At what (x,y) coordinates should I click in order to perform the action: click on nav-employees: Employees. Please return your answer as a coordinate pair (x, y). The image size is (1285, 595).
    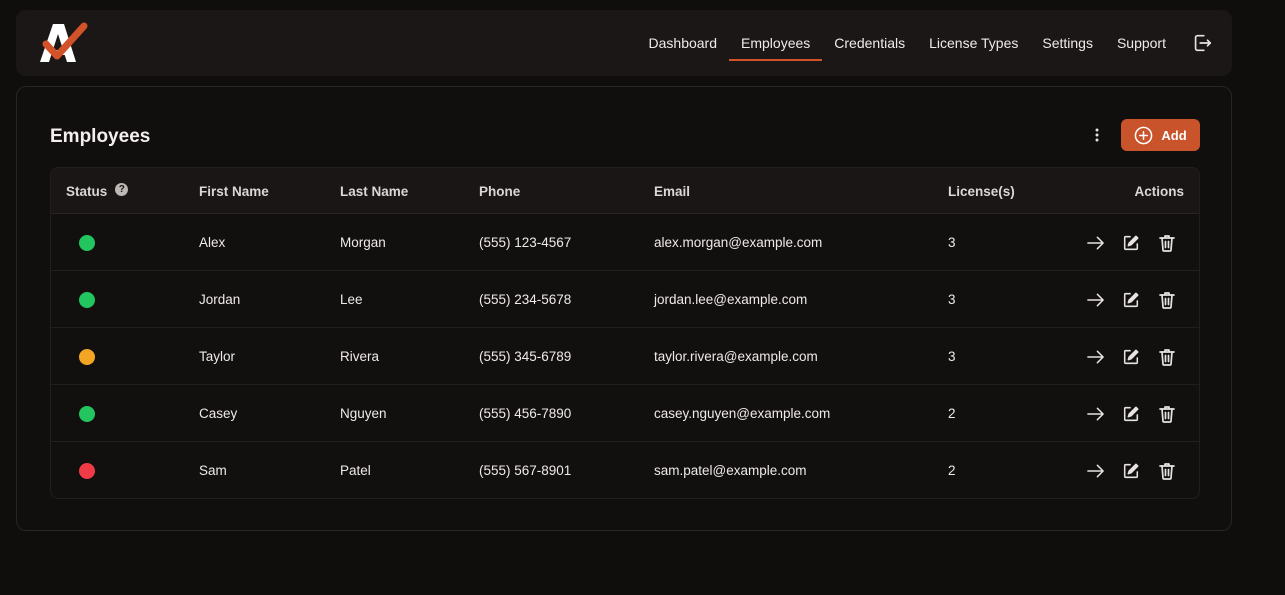
    Looking at the image, I should click on (776, 43).